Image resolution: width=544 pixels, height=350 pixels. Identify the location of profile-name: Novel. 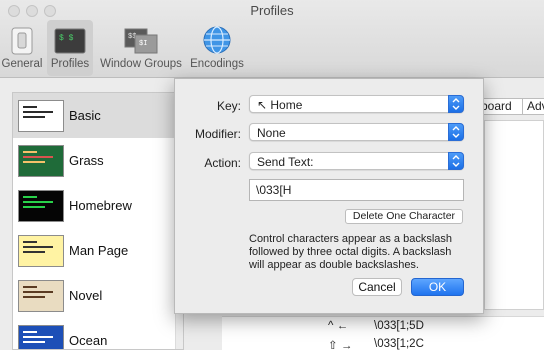
(86, 295).